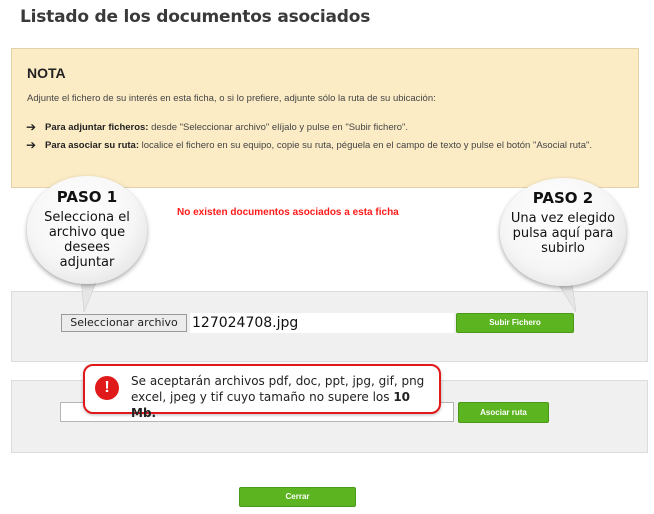 Image resolution: width=654 pixels, height=514 pixels. What do you see at coordinates (107, 388) in the screenshot?
I see `exclamation-icon: !` at bounding box center [107, 388].